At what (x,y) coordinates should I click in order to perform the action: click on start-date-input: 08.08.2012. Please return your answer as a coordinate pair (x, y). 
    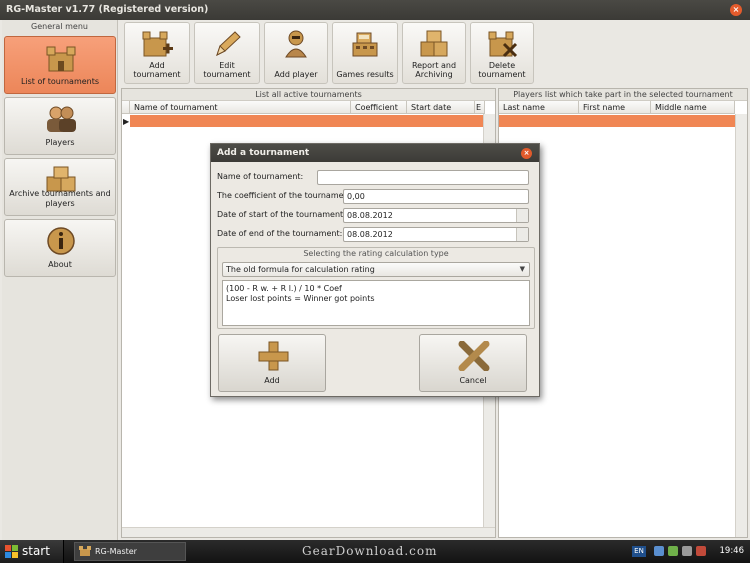
    Looking at the image, I should click on (436, 215).